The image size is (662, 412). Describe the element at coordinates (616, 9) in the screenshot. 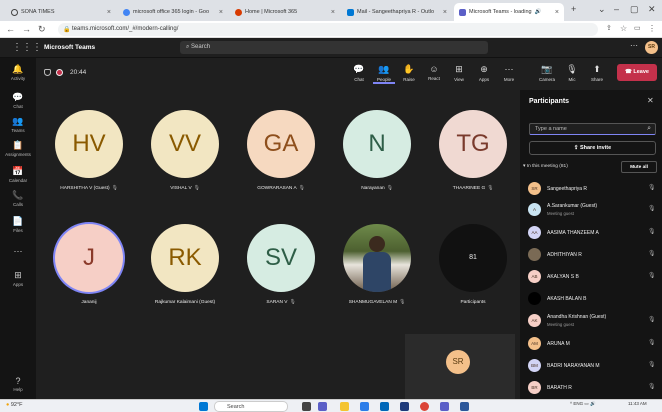

I see `minimize-icon: –` at that location.